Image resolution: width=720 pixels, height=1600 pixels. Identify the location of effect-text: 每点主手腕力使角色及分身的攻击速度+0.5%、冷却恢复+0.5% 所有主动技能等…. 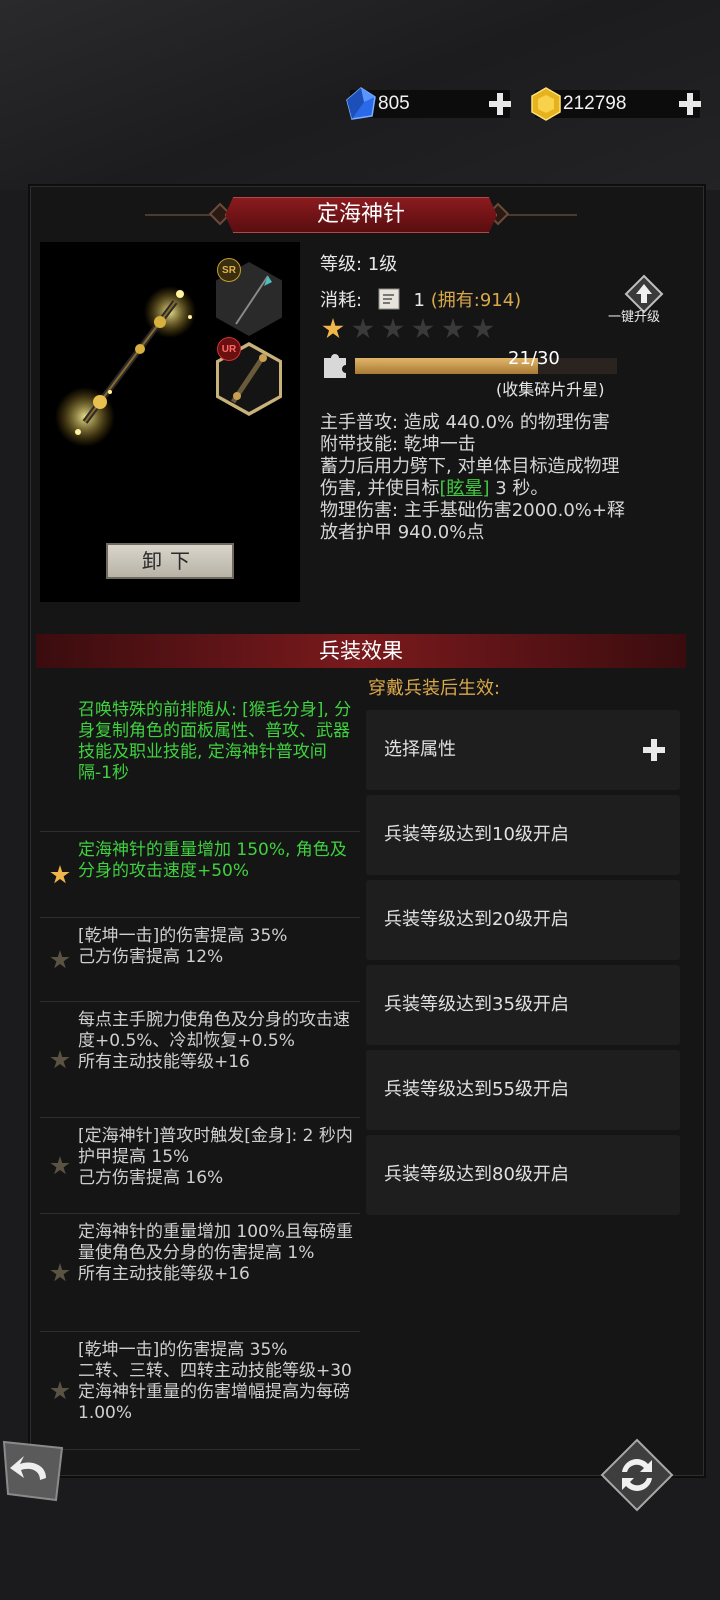
(214, 1041).